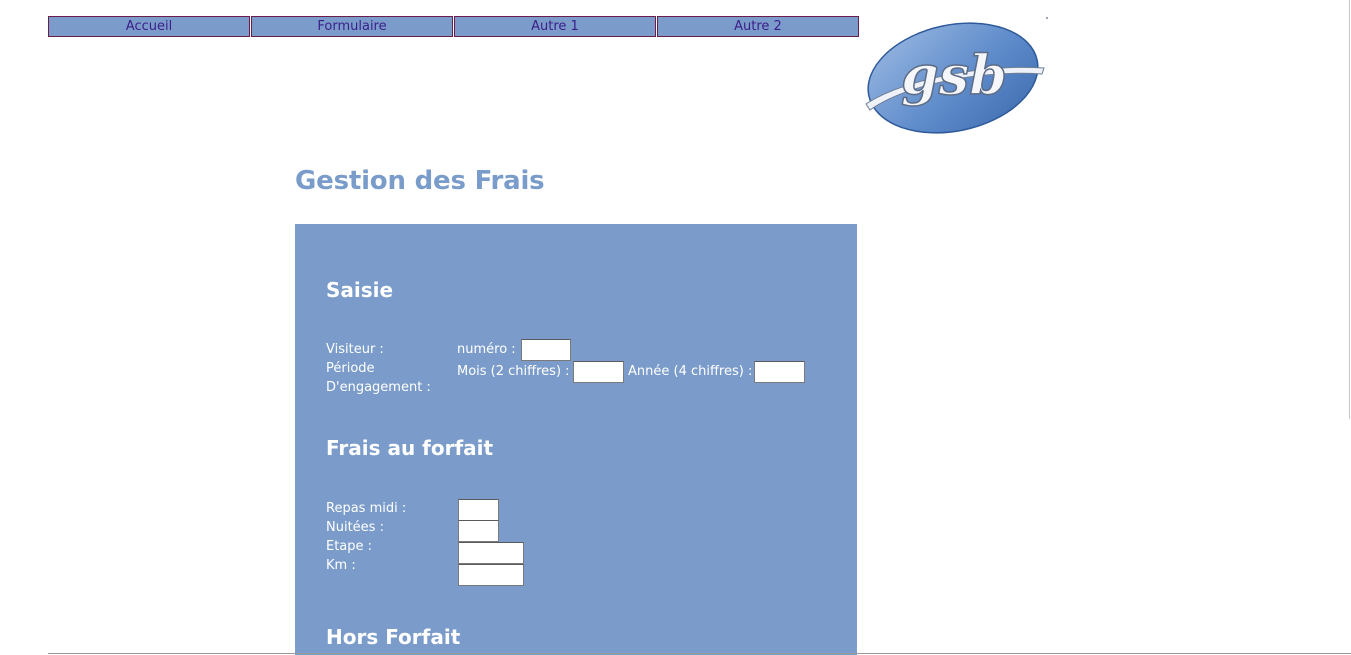  Describe the element at coordinates (598, 372) in the screenshot. I see `mois-input` at that location.